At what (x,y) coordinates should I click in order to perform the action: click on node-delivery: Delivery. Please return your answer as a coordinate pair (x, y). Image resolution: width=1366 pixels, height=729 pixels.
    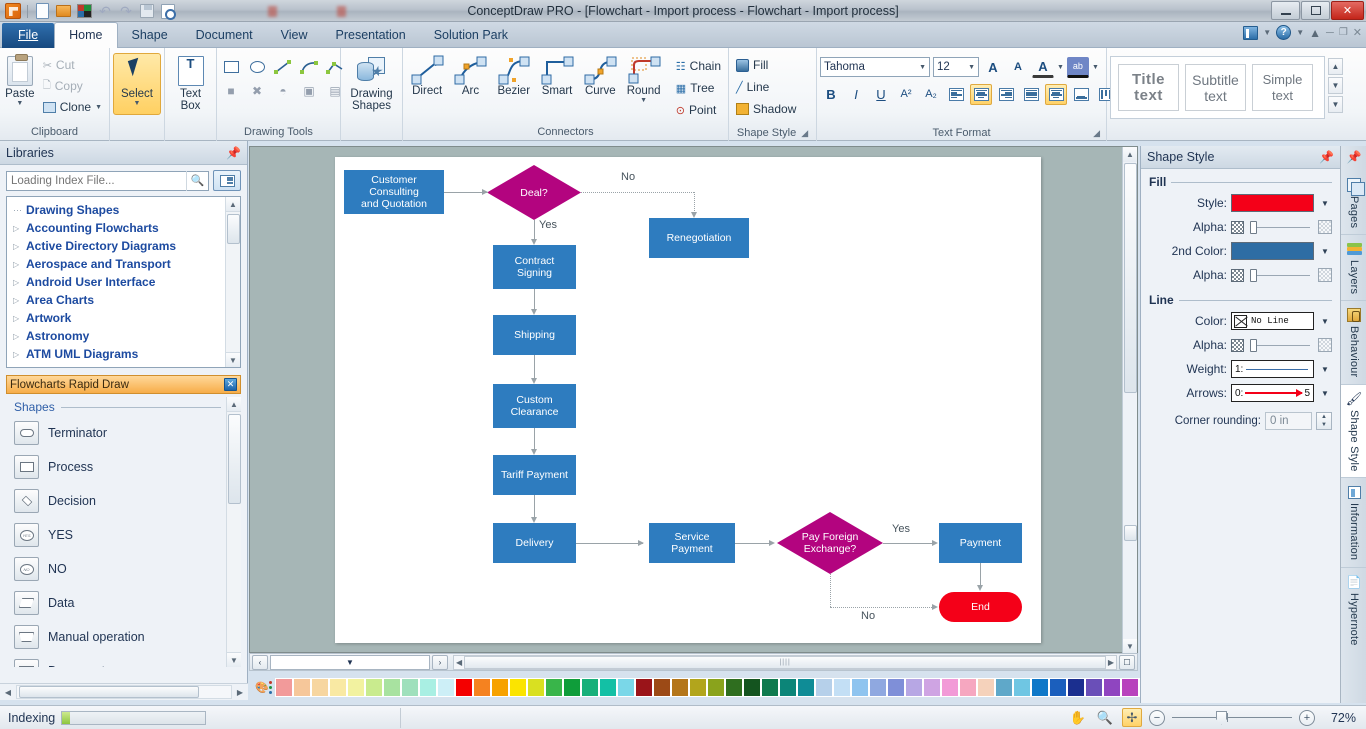
    Looking at the image, I should click on (534, 543).